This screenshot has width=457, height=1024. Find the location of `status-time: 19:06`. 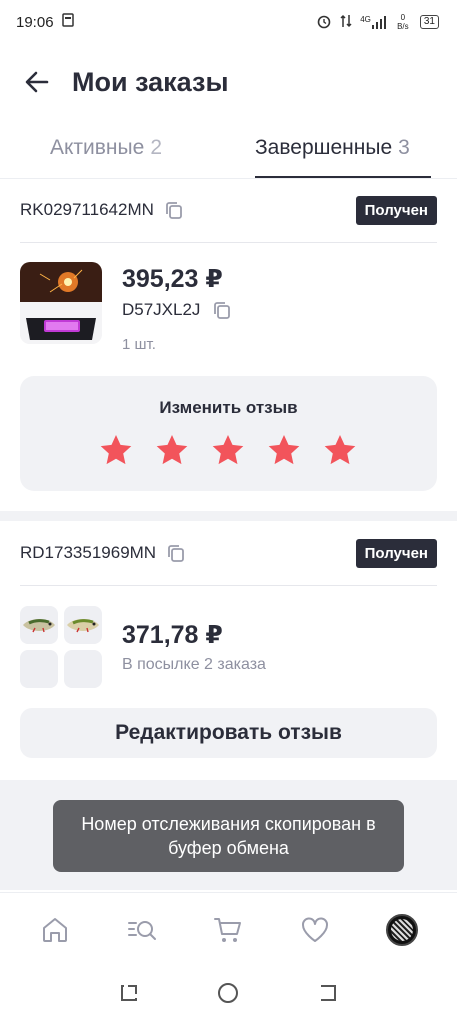

status-time: 19:06 is located at coordinates (35, 22).